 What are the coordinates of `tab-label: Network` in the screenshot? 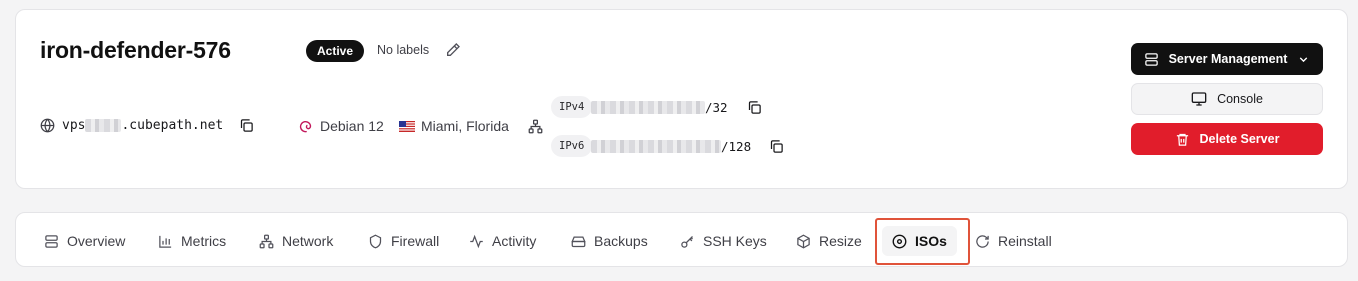 It's located at (308, 241).